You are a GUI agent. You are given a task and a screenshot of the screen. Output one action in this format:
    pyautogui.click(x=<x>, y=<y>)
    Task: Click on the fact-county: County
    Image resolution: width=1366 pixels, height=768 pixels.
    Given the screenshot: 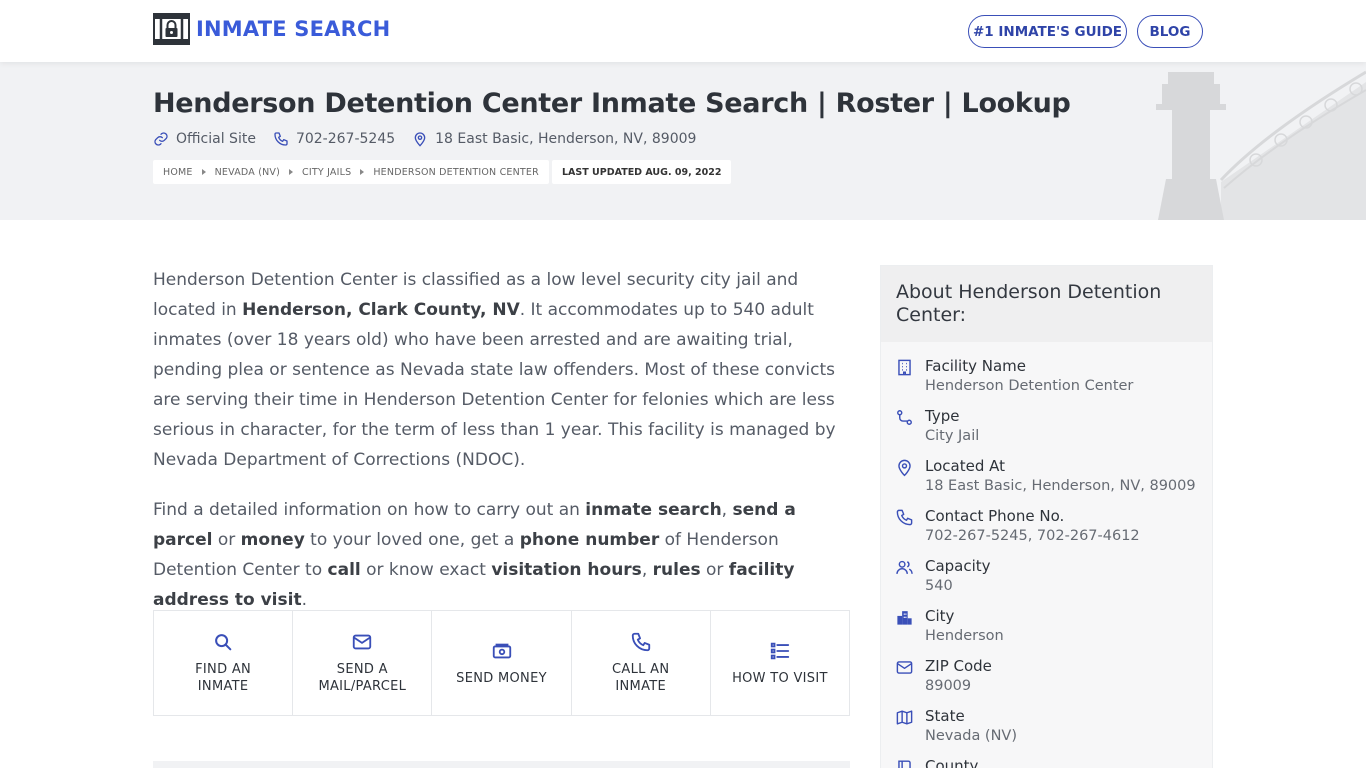 What is the action you would take?
    pyautogui.click(x=1046, y=762)
    